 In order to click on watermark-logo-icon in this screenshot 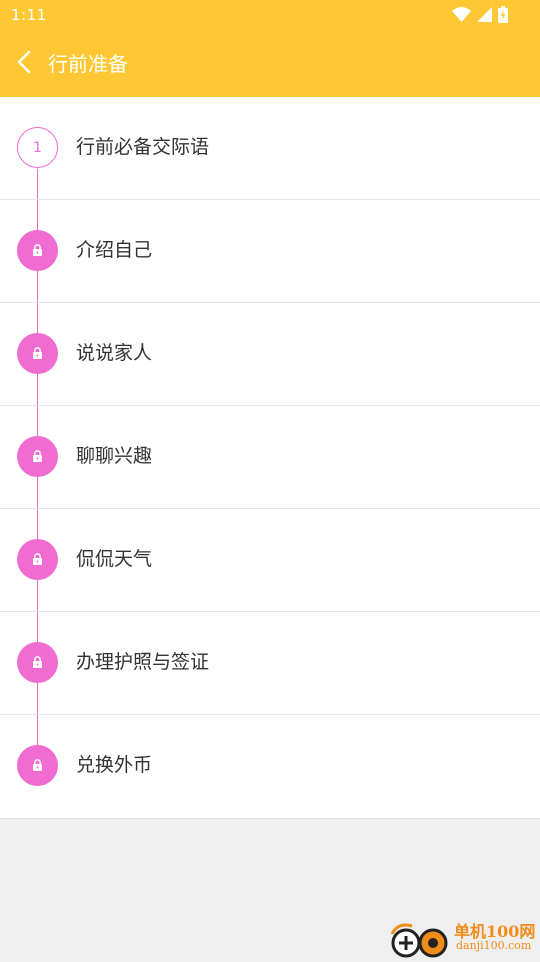, I will do `click(421, 940)`.